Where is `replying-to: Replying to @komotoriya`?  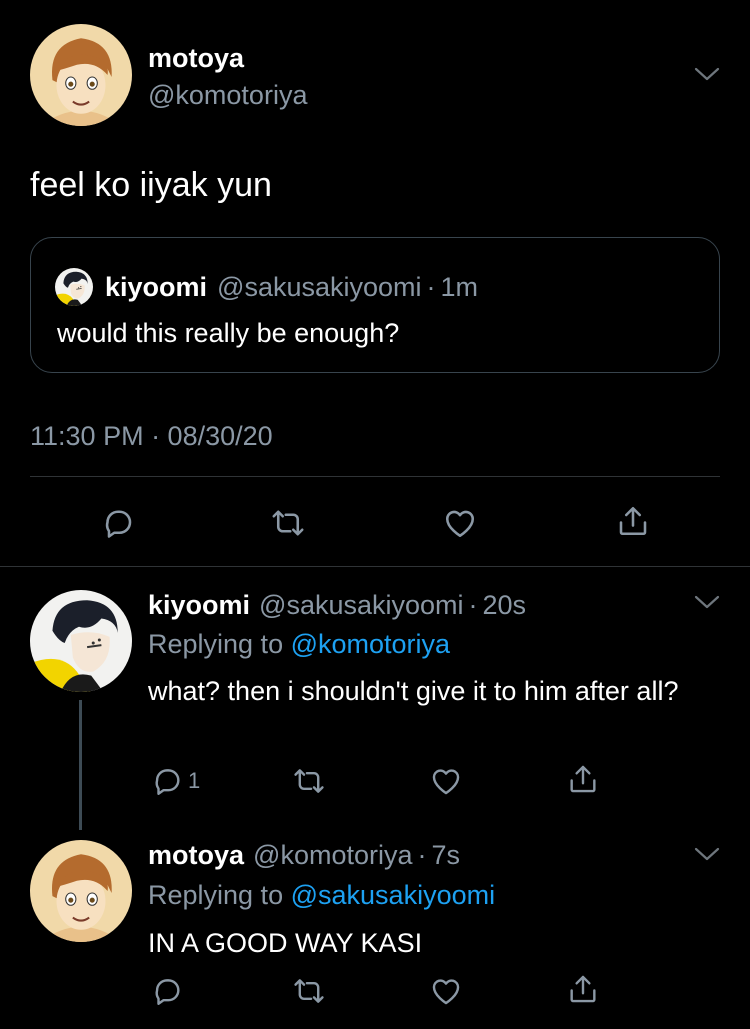 replying-to: Replying to @komotoriya is located at coordinates (299, 644).